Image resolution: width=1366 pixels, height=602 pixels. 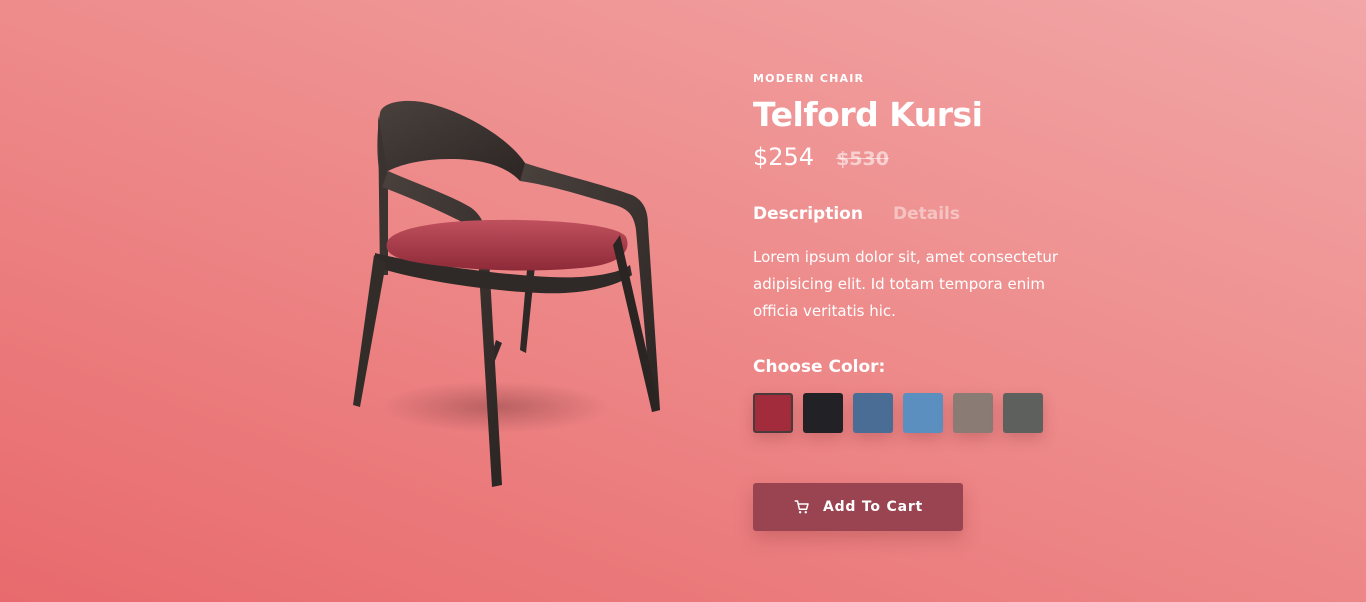 I want to click on swatch-black-fabric, so click(x=823, y=413).